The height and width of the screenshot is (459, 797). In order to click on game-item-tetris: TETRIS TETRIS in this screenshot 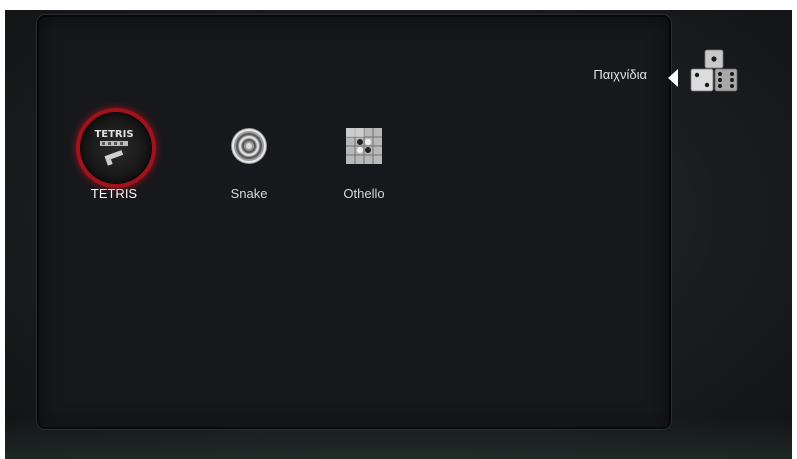, I will do `click(114, 154)`.